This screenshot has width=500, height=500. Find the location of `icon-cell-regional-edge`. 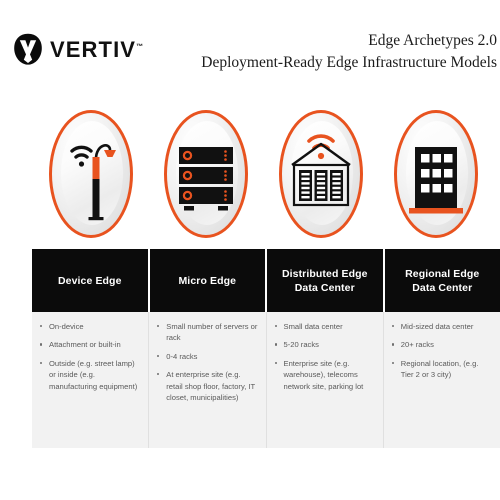

icon-cell-regional-edge is located at coordinates (435, 176).